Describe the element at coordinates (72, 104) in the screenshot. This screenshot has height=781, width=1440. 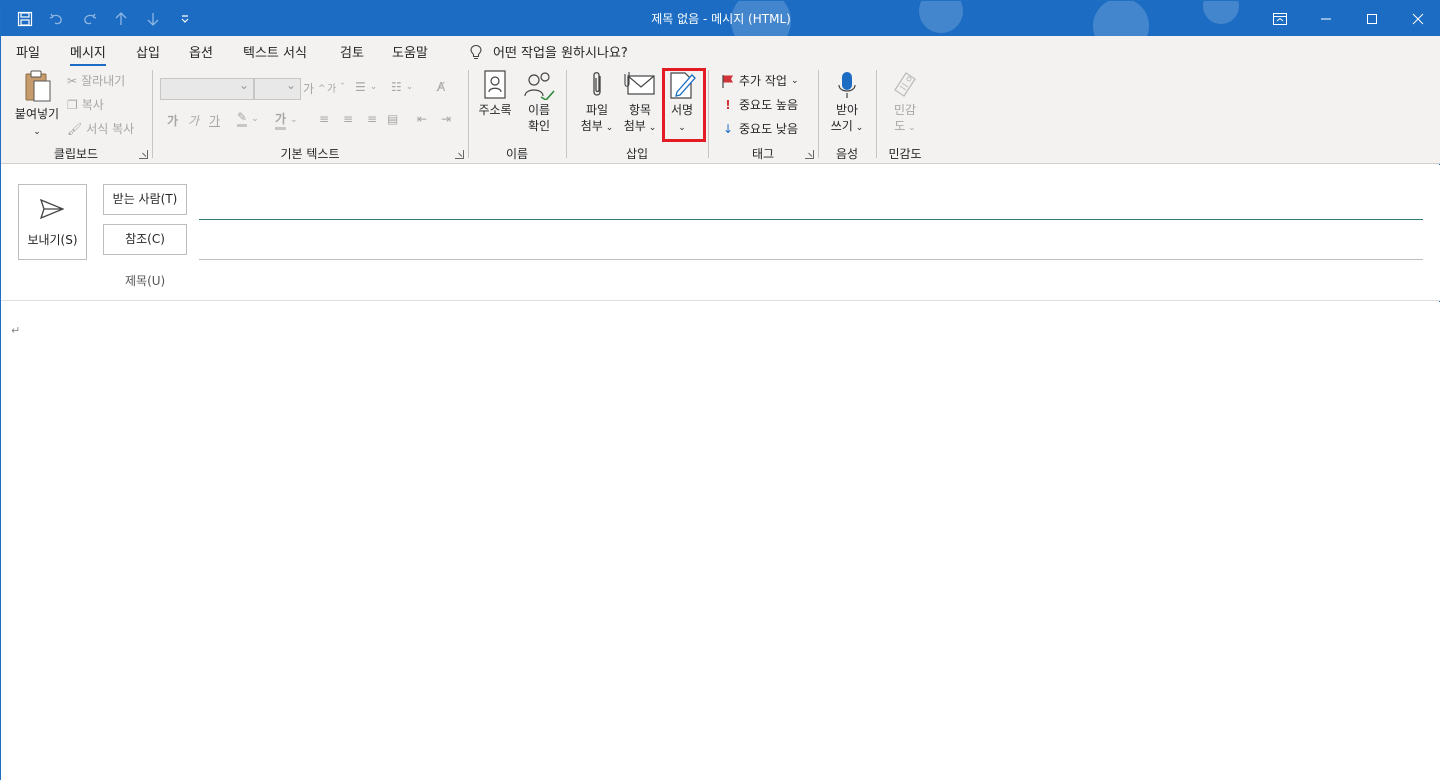
I see `copy-icon: ❐` at that location.